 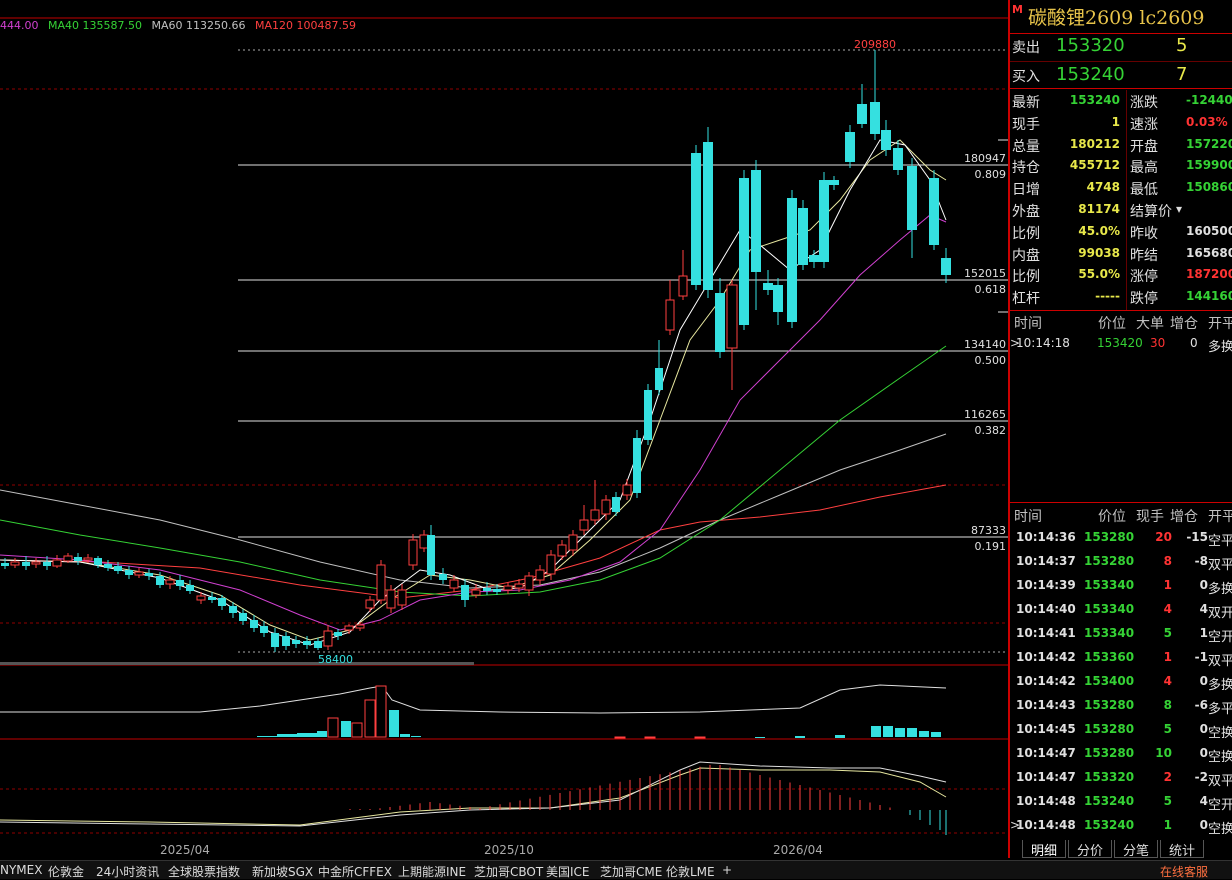 I want to click on tick-row: 10:14:41 153340 5 1 空开, so click(x=1124, y=635).